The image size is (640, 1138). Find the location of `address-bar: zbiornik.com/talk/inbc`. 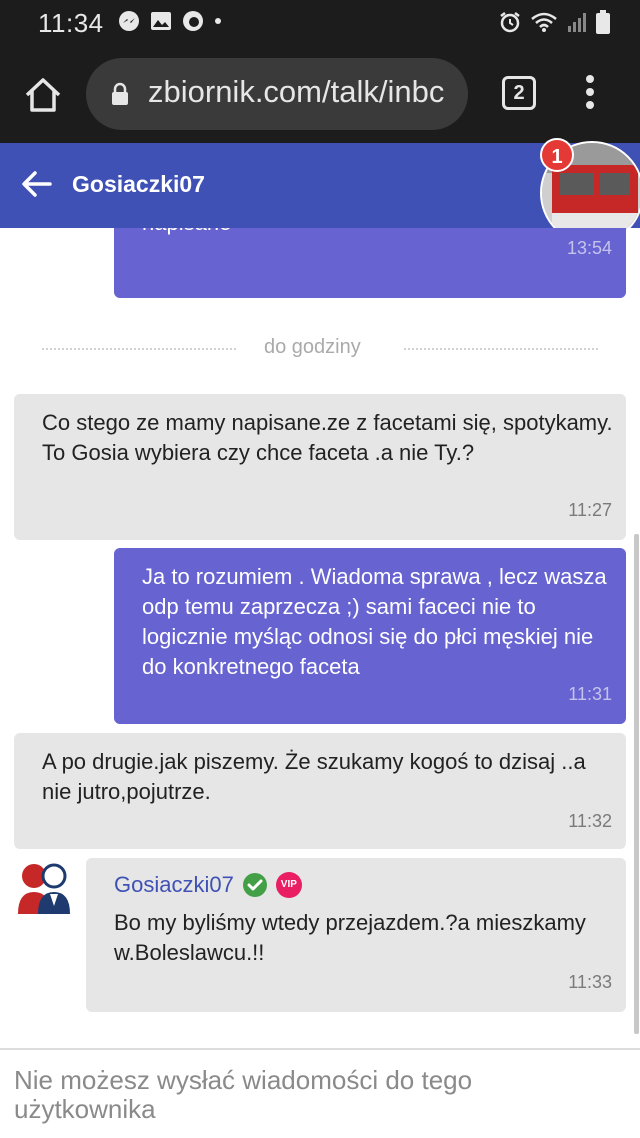

address-bar: zbiornik.com/talk/inbc is located at coordinates (277, 94).